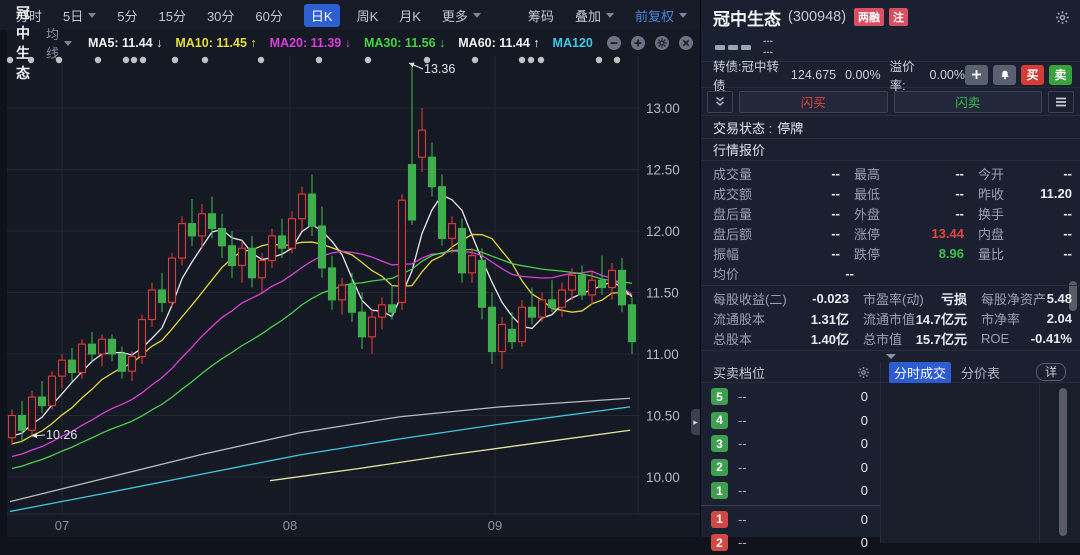  Describe the element at coordinates (915, 319) in the screenshot. I see `quote-cell: 流通市值 14.7亿元` at that location.